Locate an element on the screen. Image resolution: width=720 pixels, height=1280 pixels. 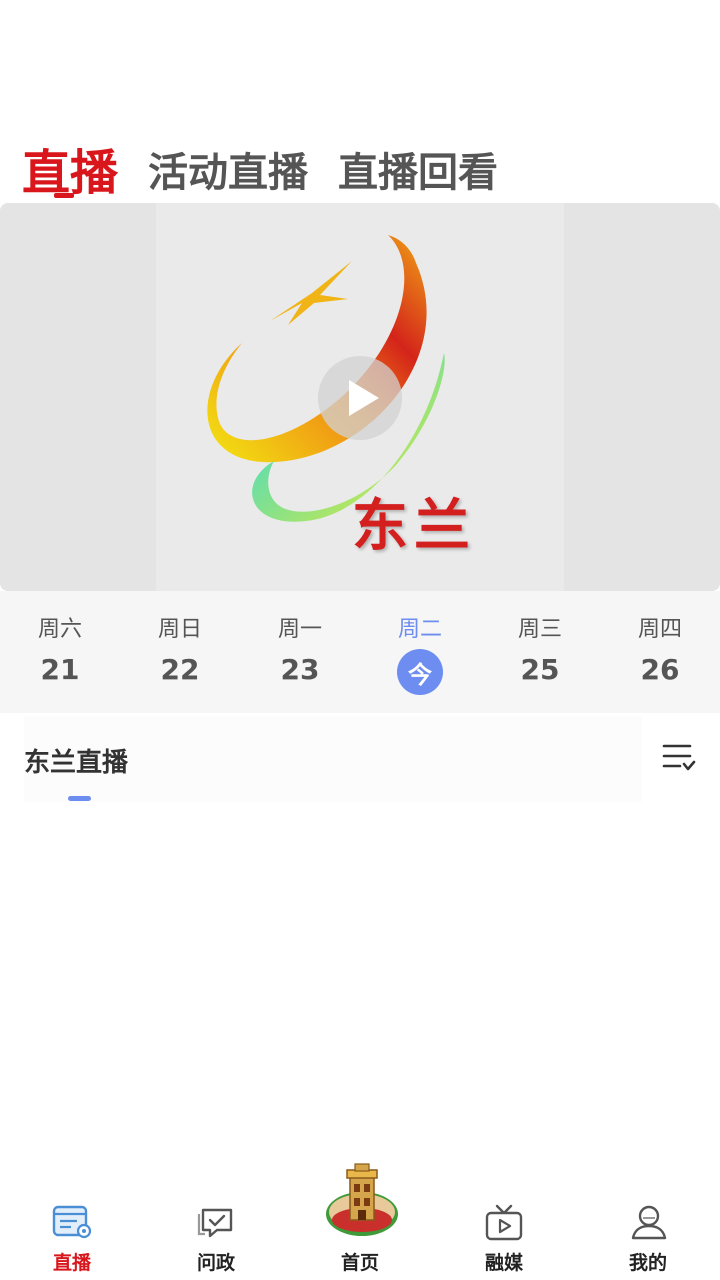
day-number: 25 is located at coordinates (540, 669).